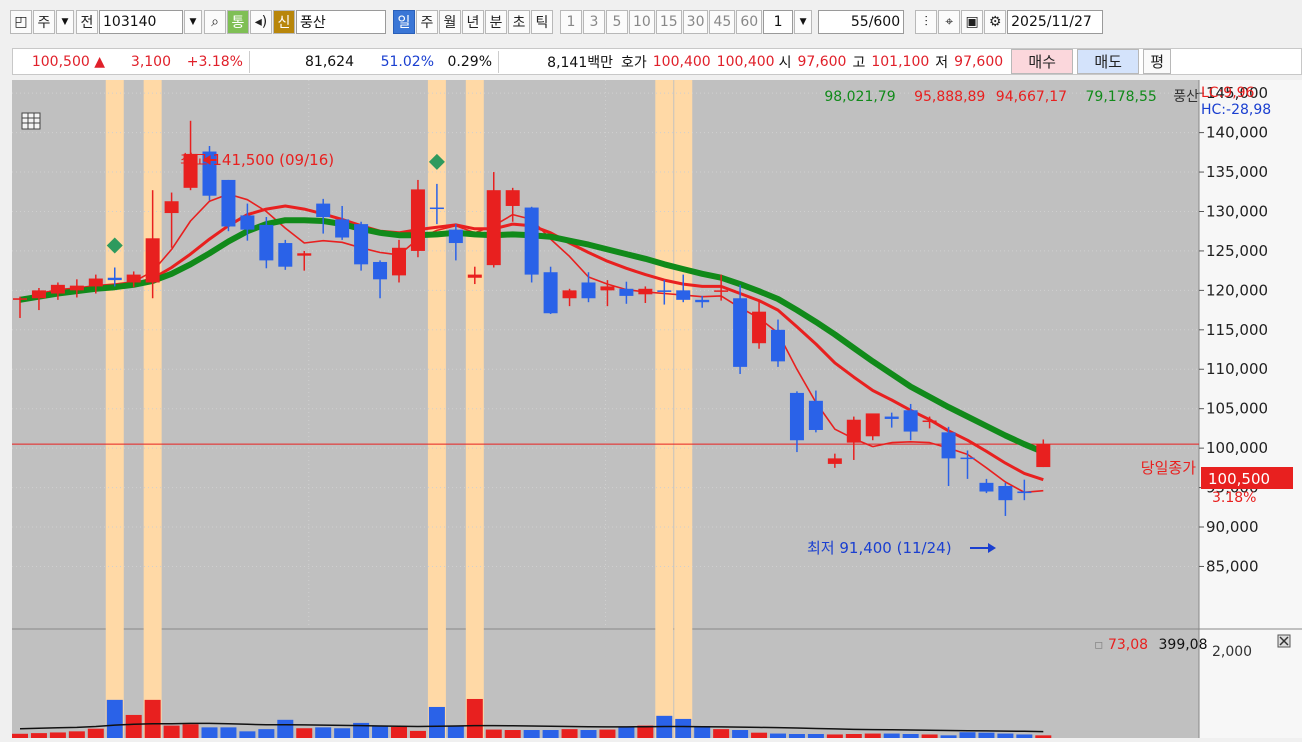 The height and width of the screenshot is (742, 1302). Describe the element at coordinates (972, 22) in the screenshot. I see `save-icon: ▣` at that location.